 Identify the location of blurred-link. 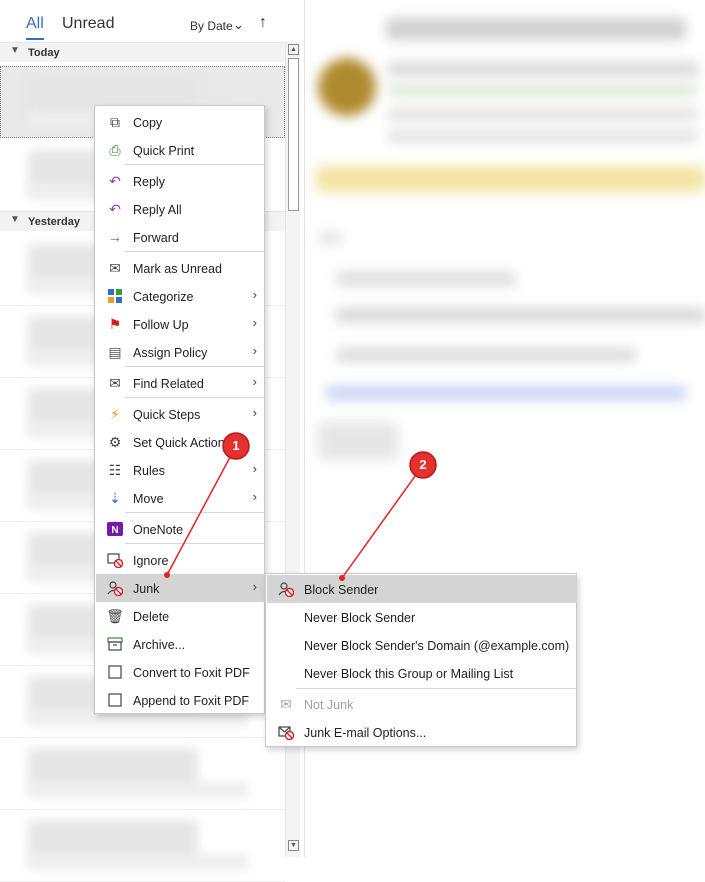
(506, 393).